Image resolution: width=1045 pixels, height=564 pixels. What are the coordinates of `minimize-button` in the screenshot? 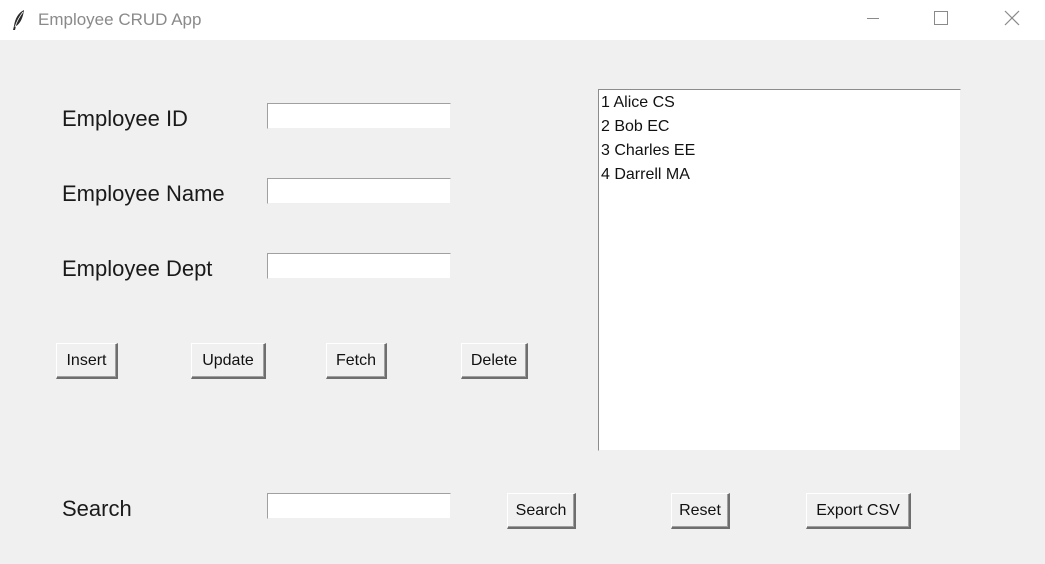 It's located at (873, 20).